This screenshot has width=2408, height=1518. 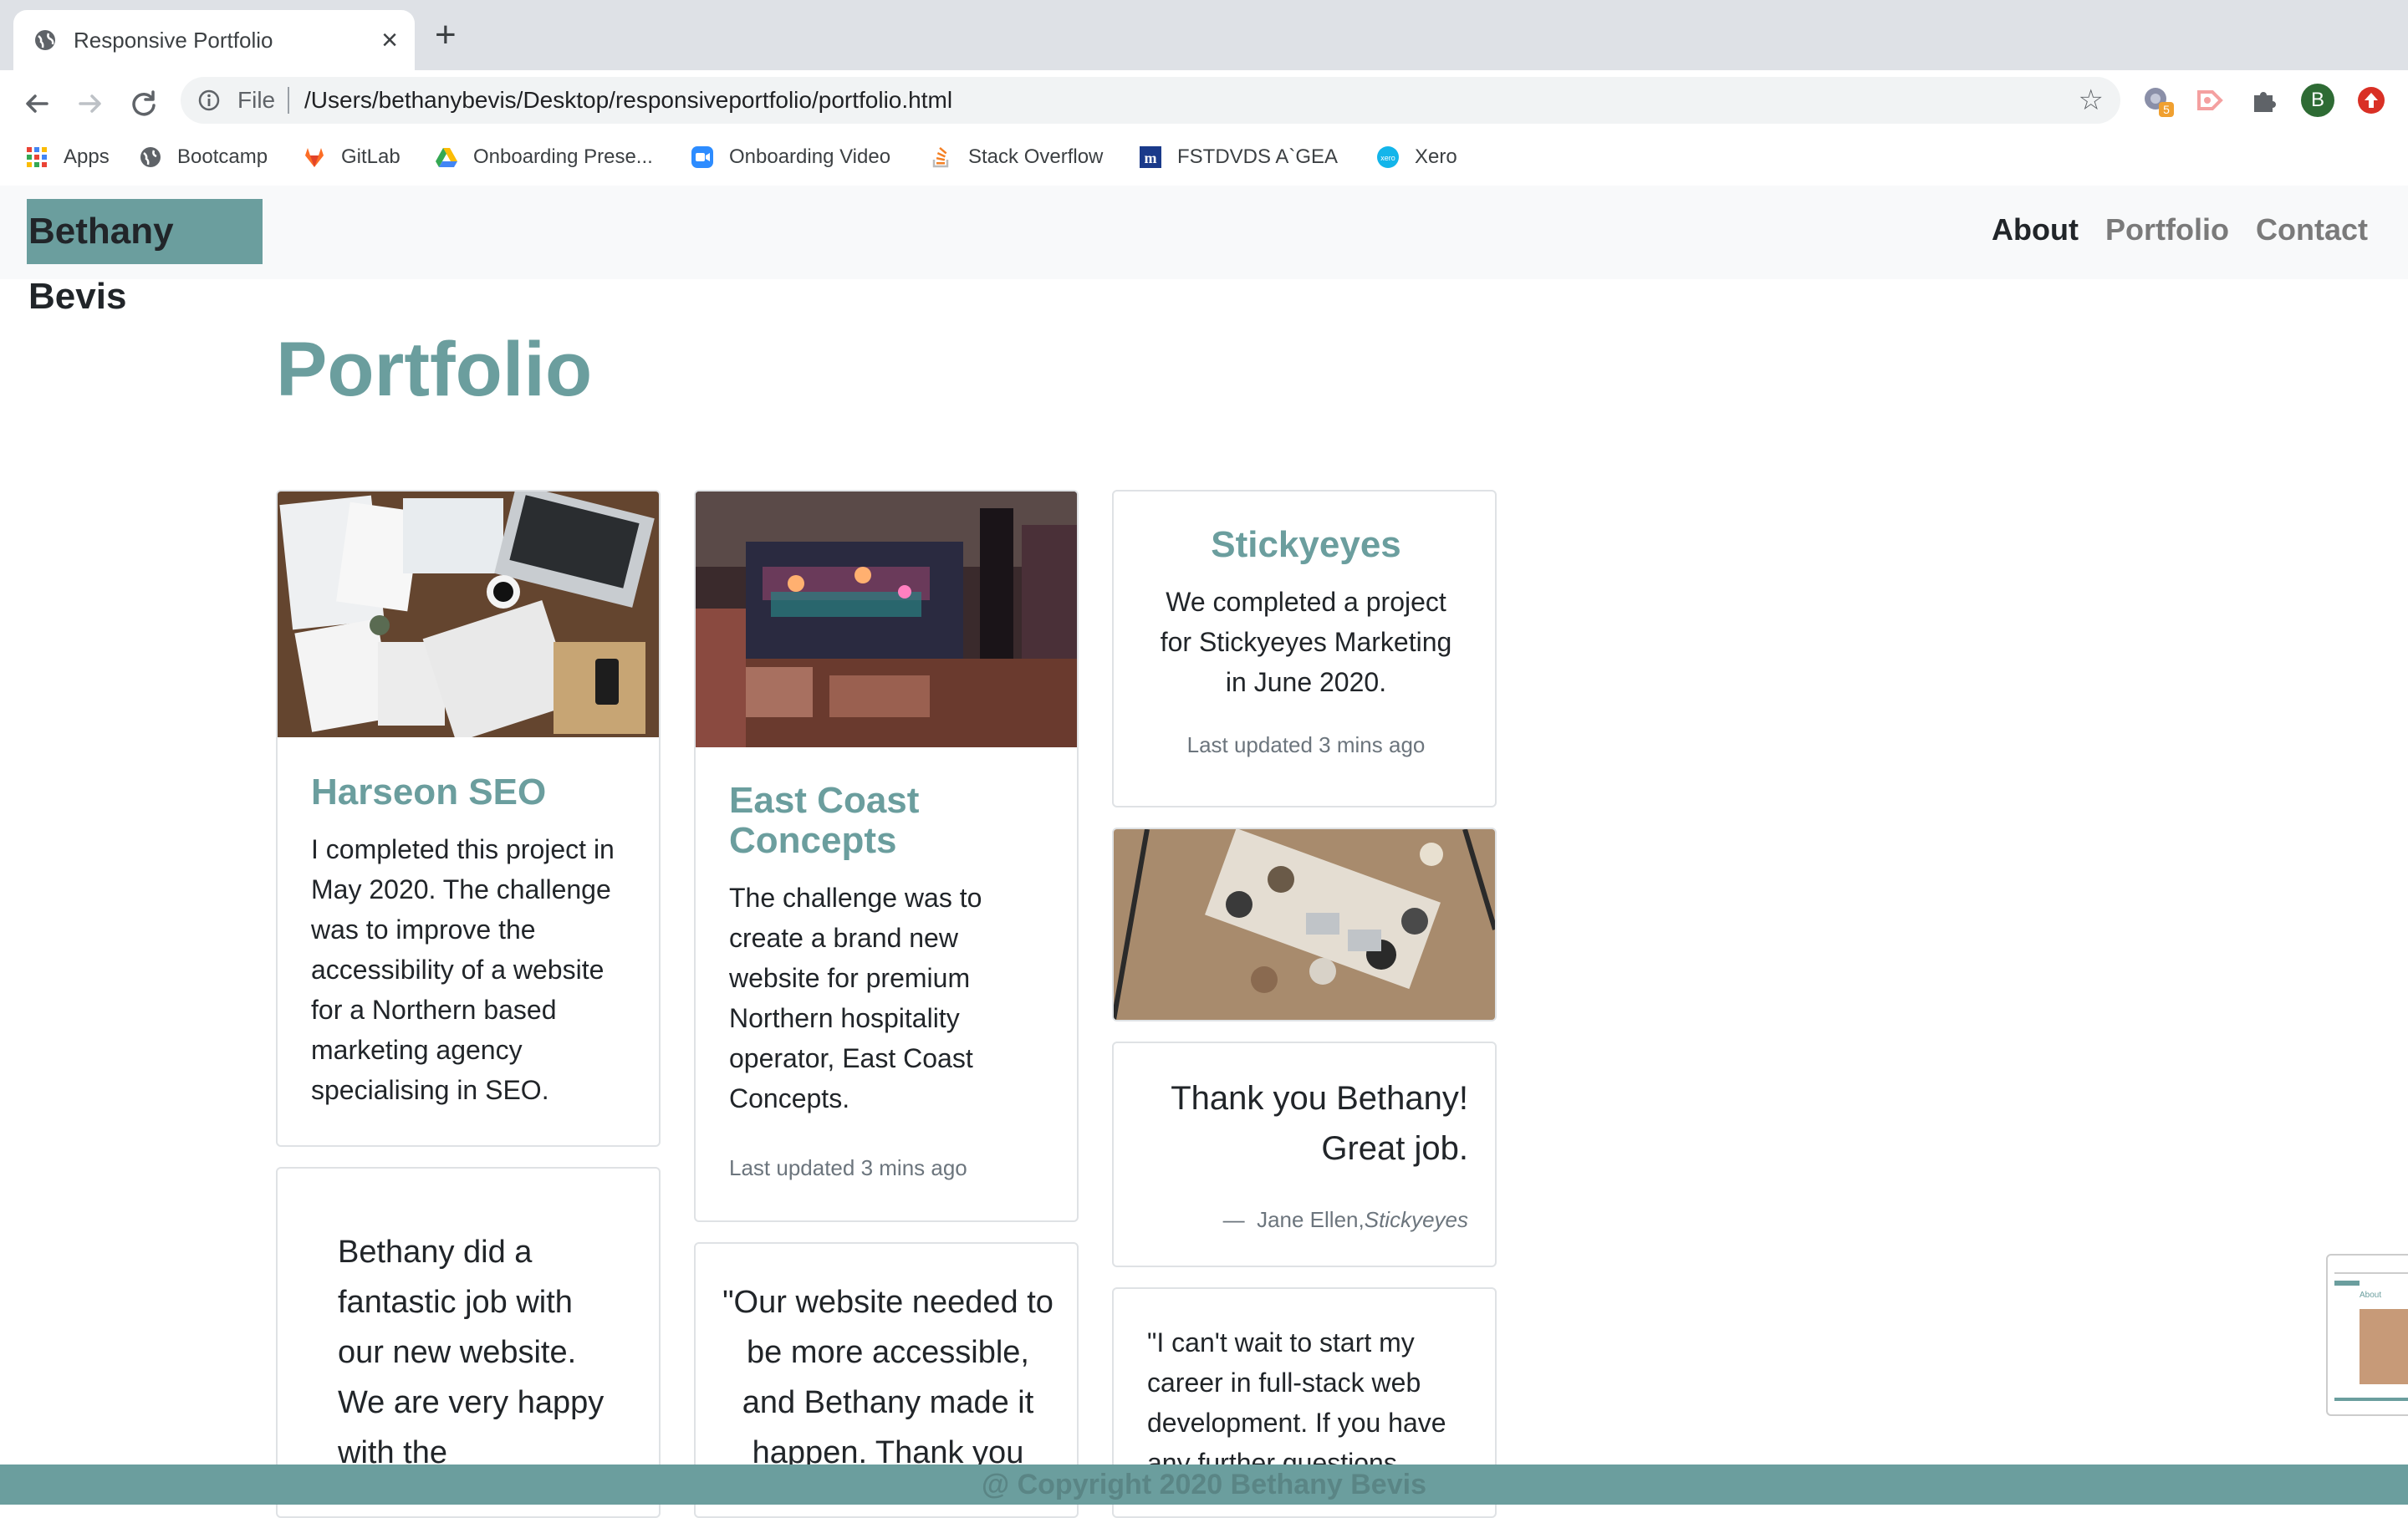 What do you see at coordinates (1204, 251) in the screenshot?
I see `site-navbar: Bethany Bevis About Portfolio Contact` at bounding box center [1204, 251].